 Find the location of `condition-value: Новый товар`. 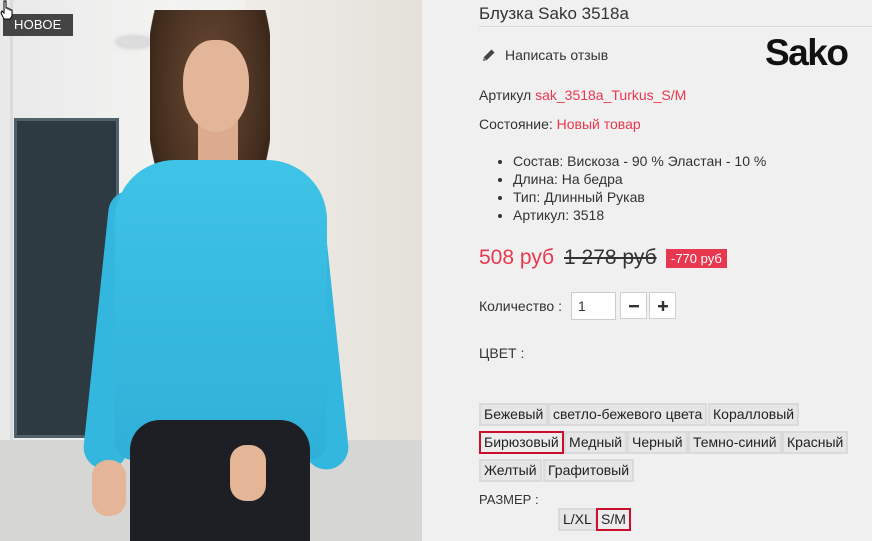

condition-value: Новый товар is located at coordinates (598, 124).